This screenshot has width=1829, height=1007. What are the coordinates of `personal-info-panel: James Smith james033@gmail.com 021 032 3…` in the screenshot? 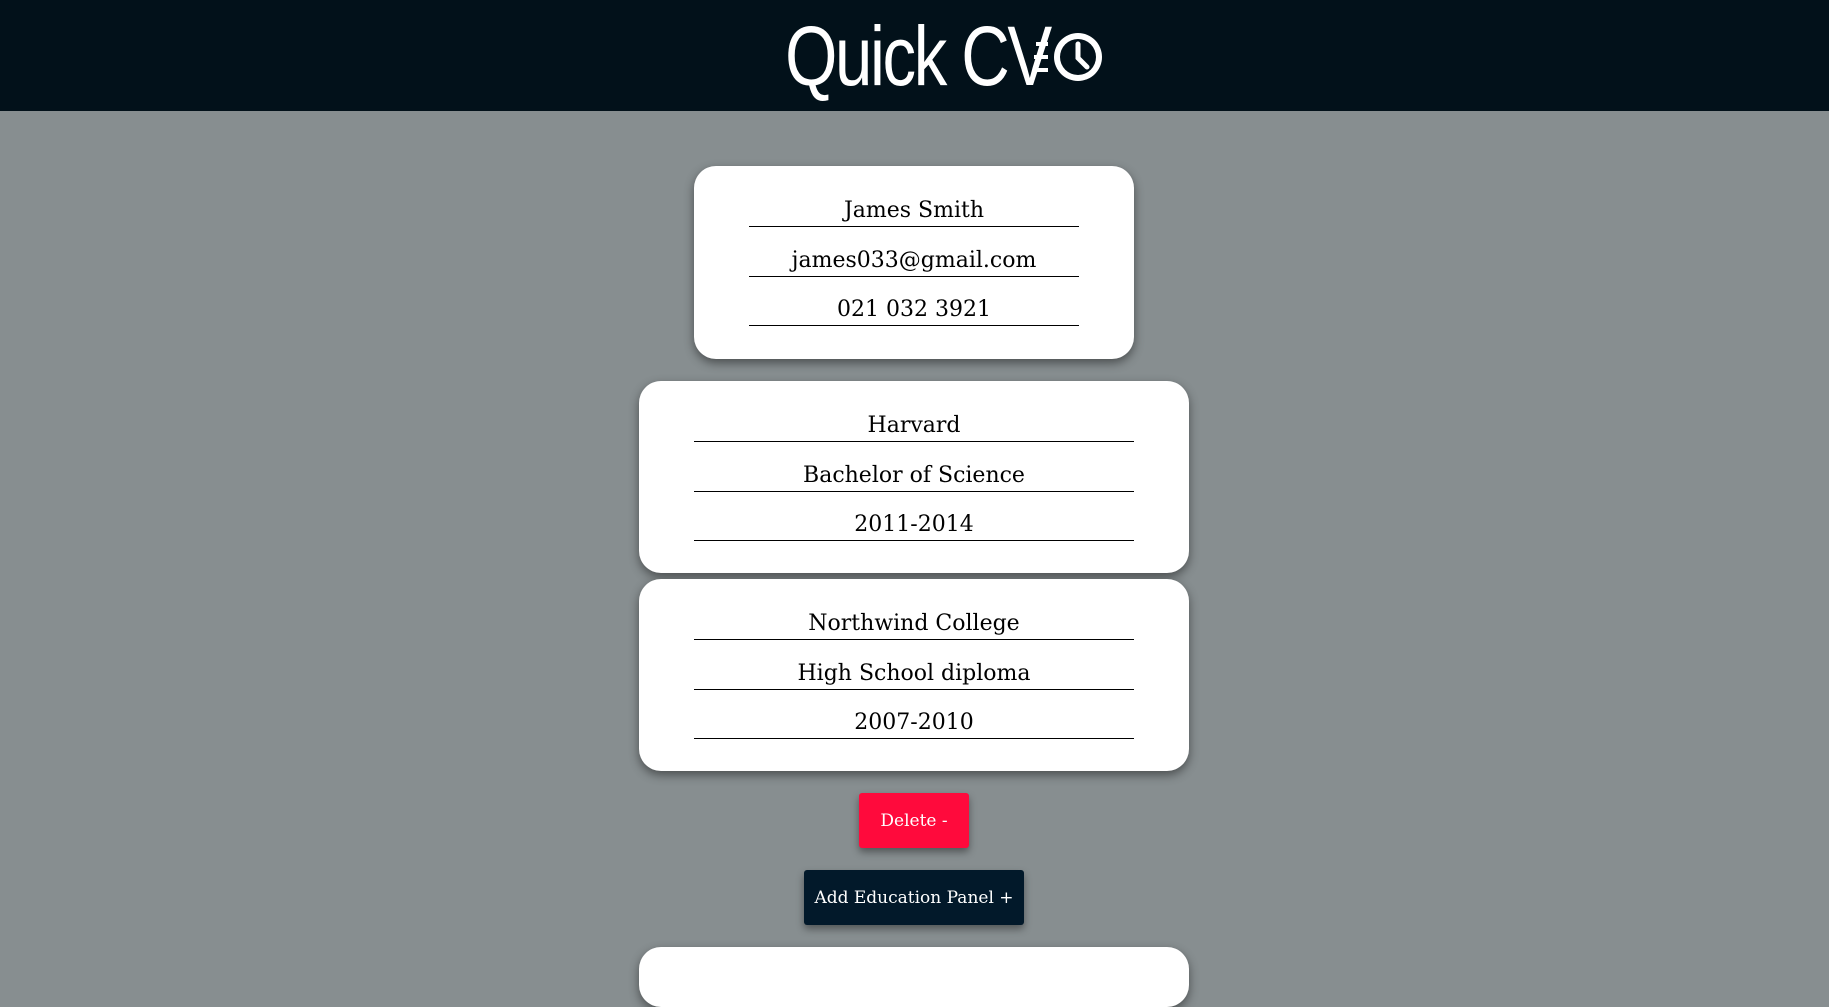 It's located at (914, 262).